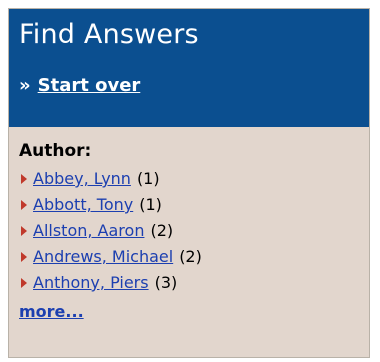  What do you see at coordinates (25, 85) in the screenshot?
I see `double-chevron-right-icon: »` at bounding box center [25, 85].